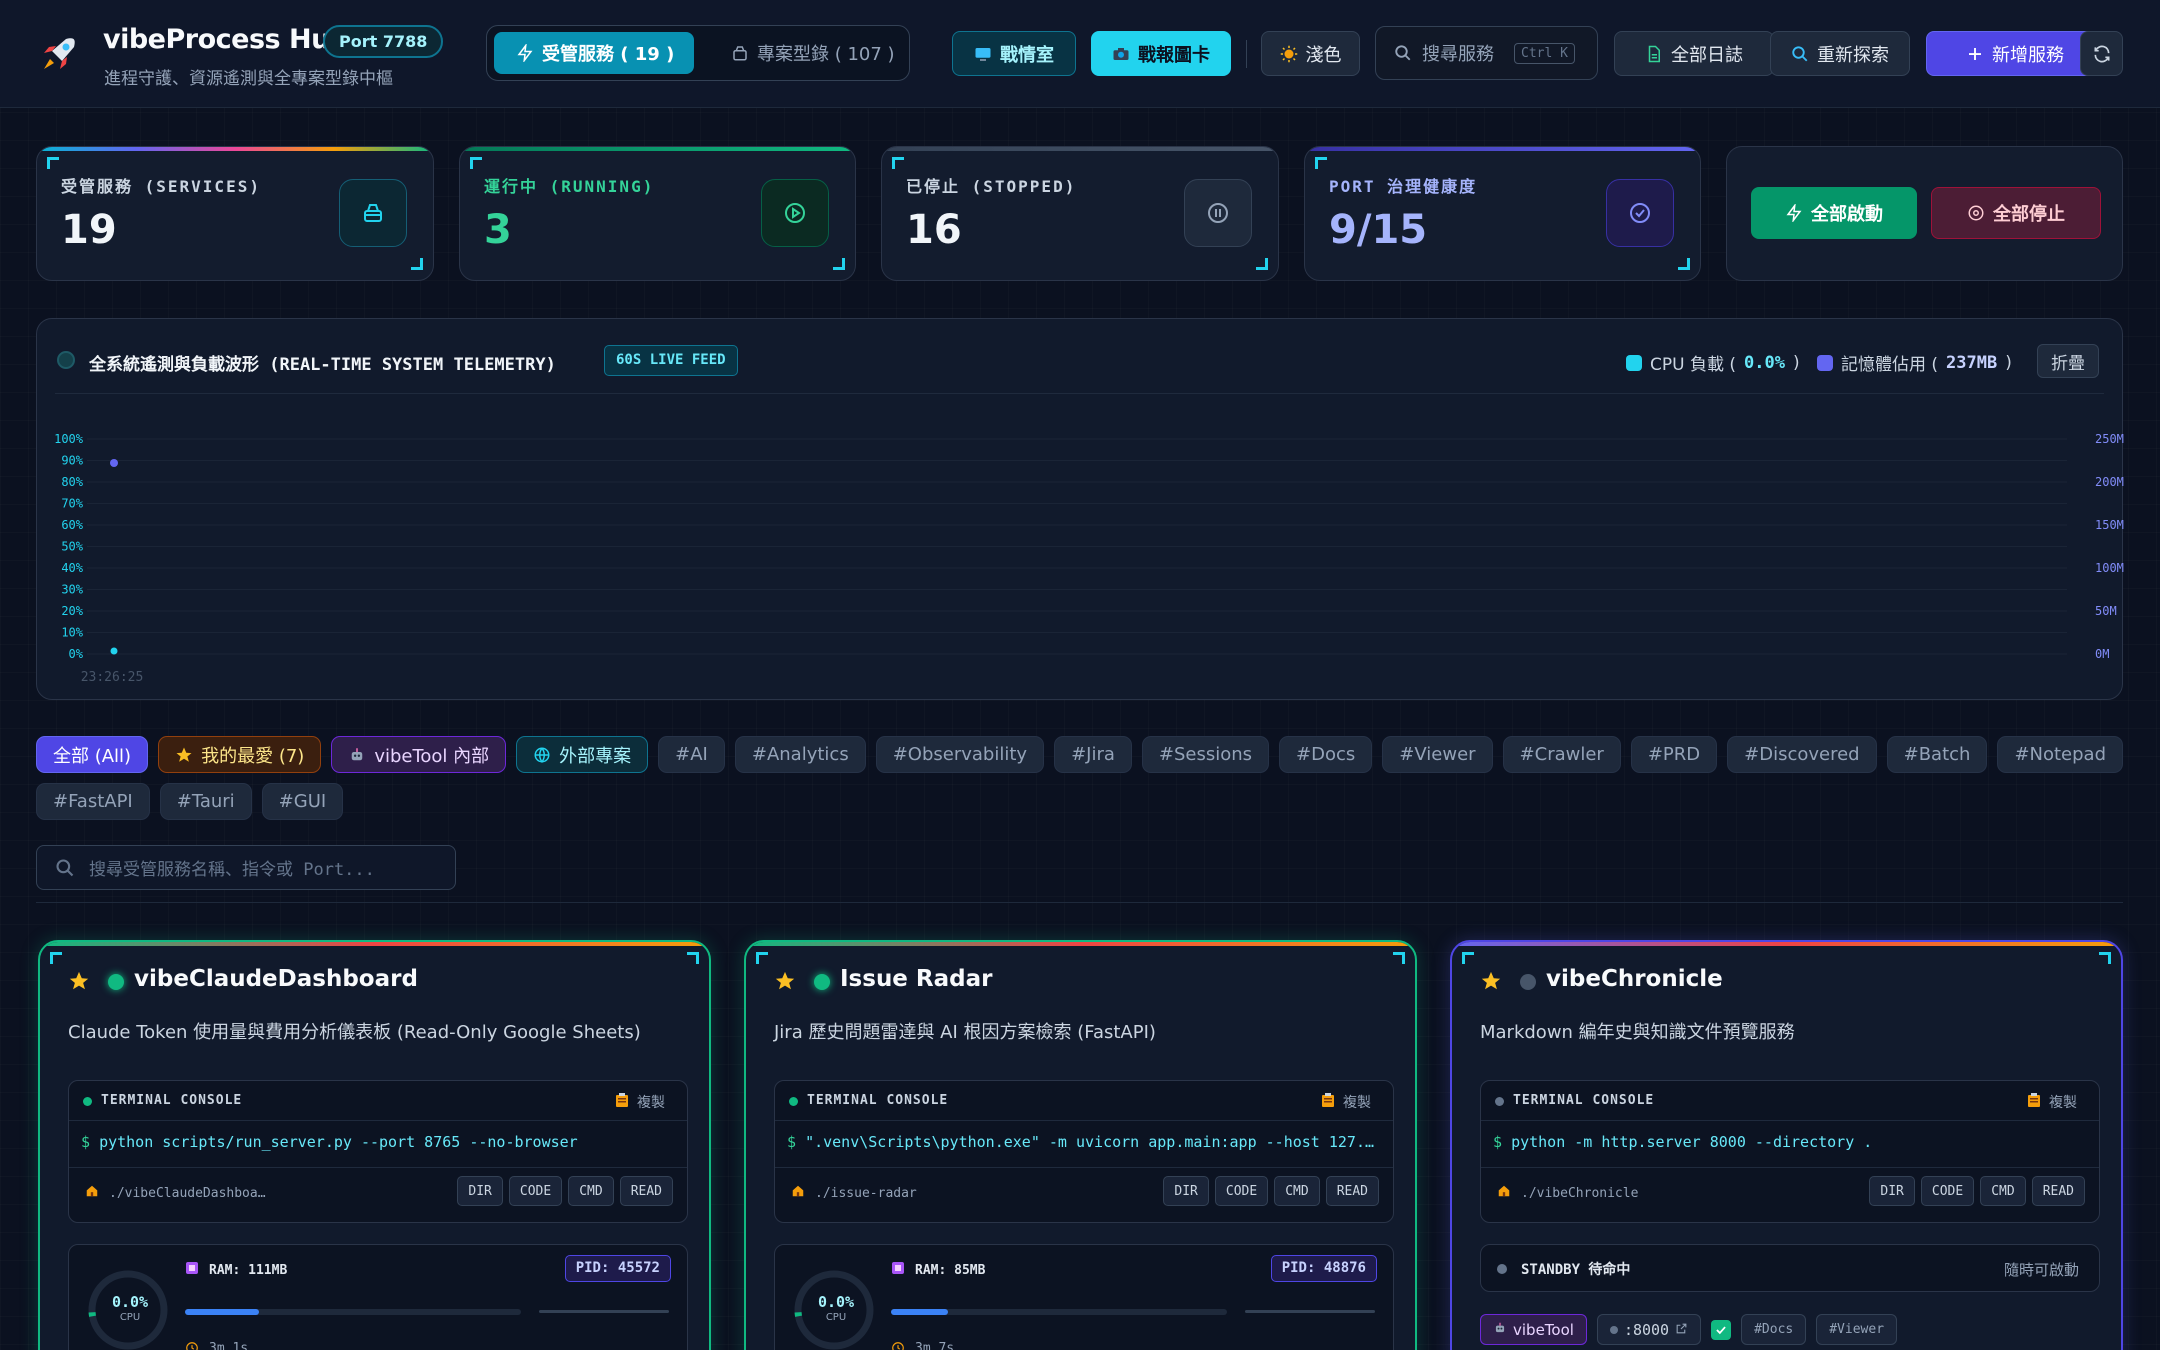 The image size is (2160, 1350). I want to click on fold-button: 折疊, so click(2068, 361).